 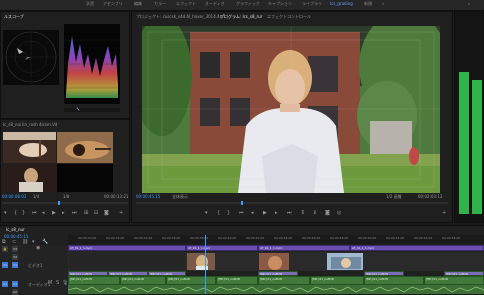 What do you see at coordinates (394, 197) in the screenshot?
I see `program-quality: 1/2 画質` at bounding box center [394, 197].